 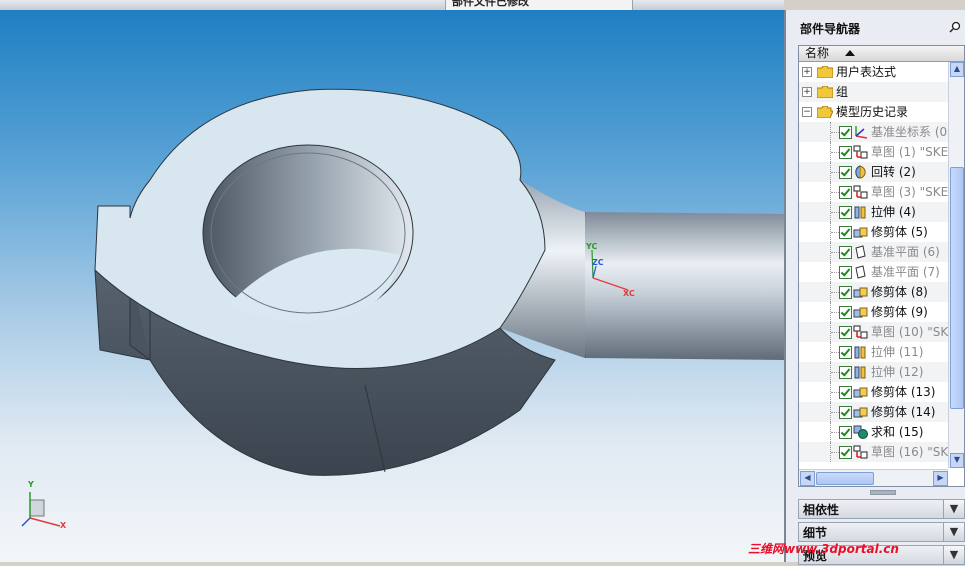 I want to click on tree-vertical-scrollbar: ▲ ▼, so click(x=956, y=265).